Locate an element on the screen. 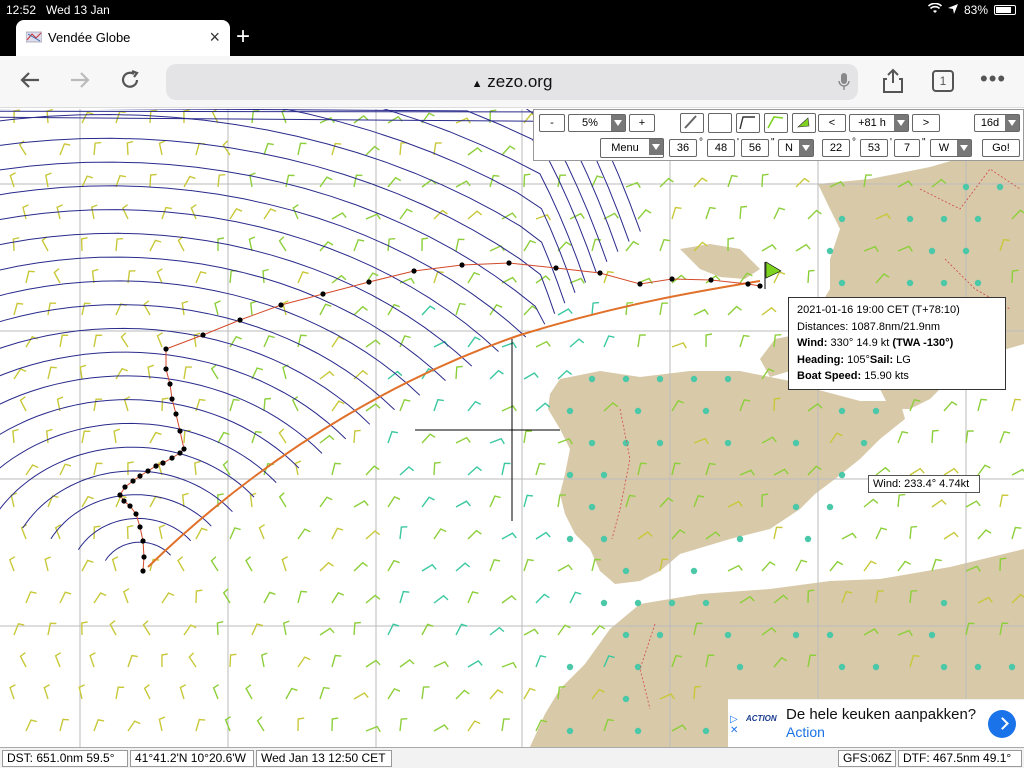 The image size is (1024, 768). tab-switcher-button: 1 is located at coordinates (943, 81).